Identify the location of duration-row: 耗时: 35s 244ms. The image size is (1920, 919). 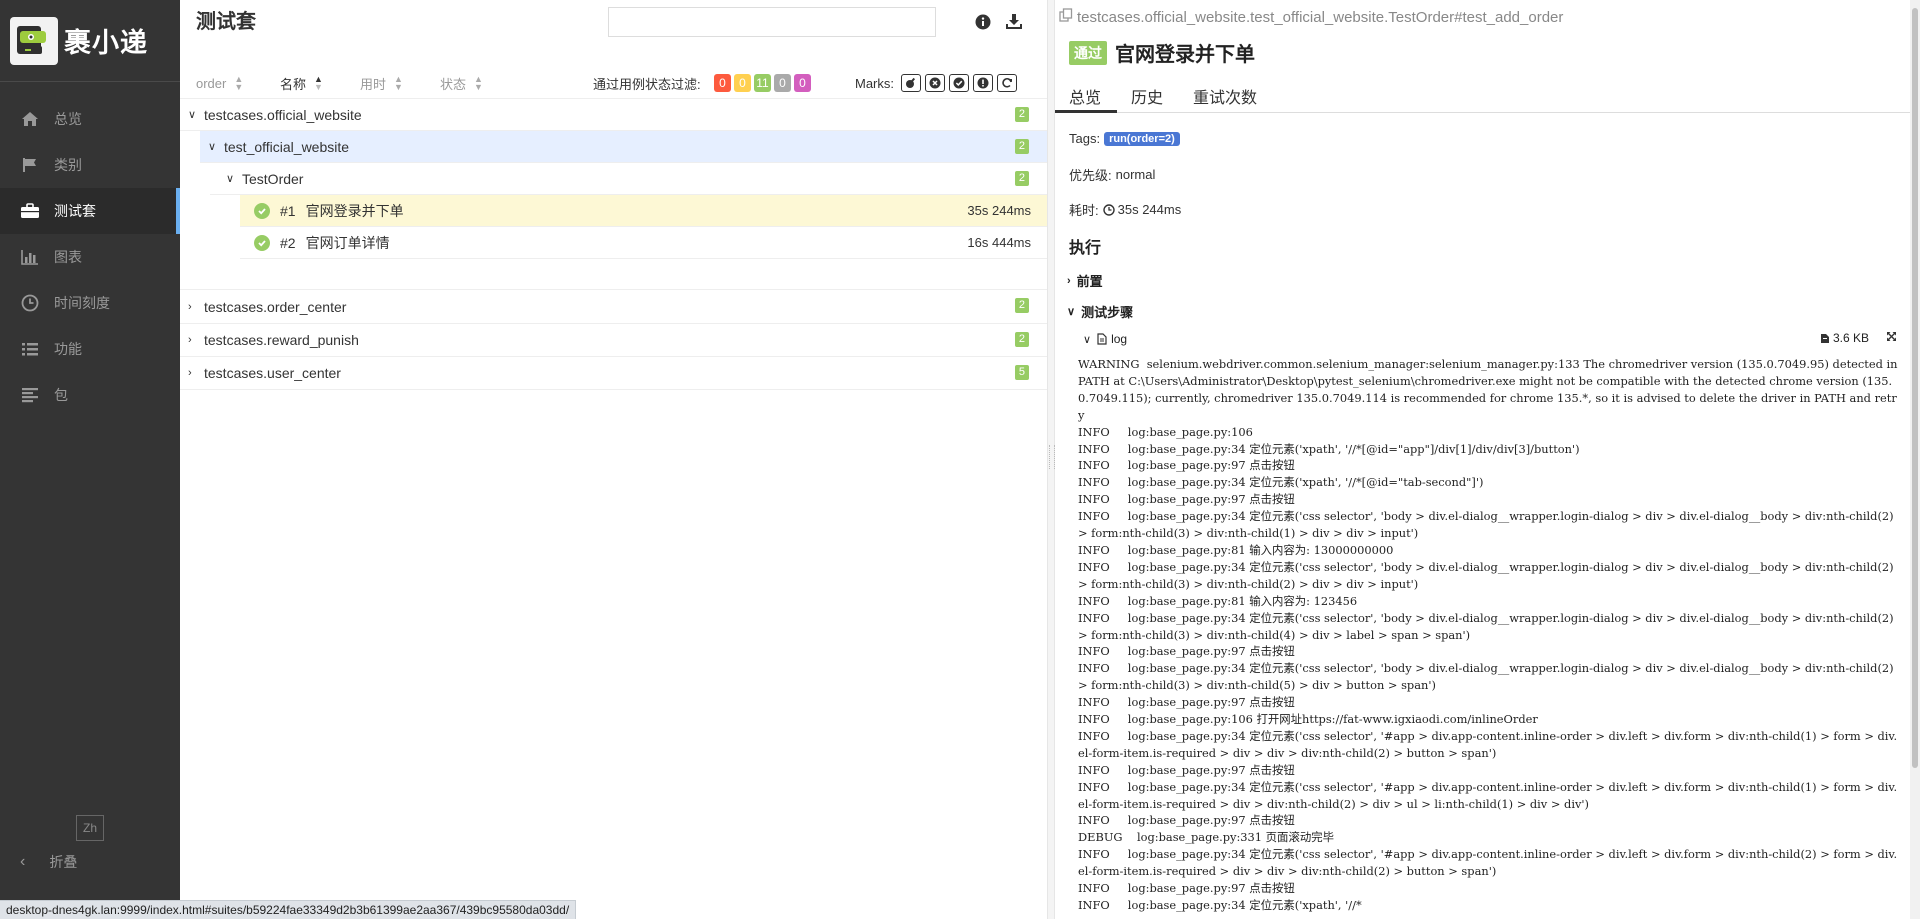
(1125, 209).